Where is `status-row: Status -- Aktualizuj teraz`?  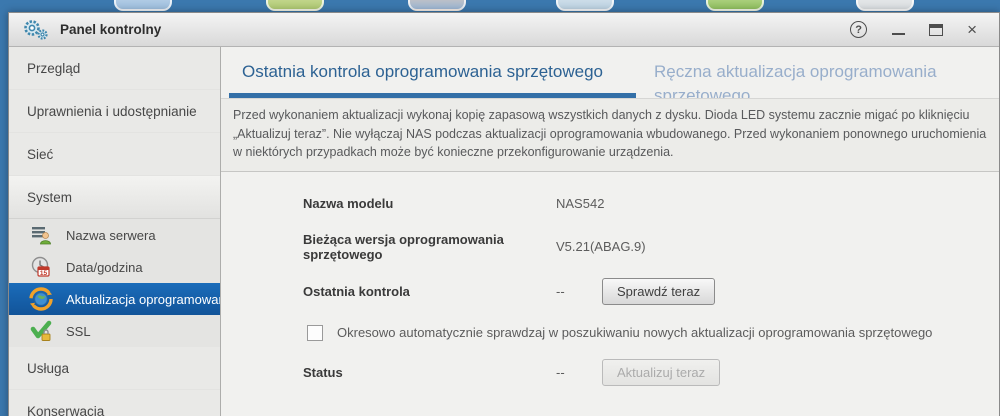 status-row: Status -- Aktualizuj teraz is located at coordinates (651, 372).